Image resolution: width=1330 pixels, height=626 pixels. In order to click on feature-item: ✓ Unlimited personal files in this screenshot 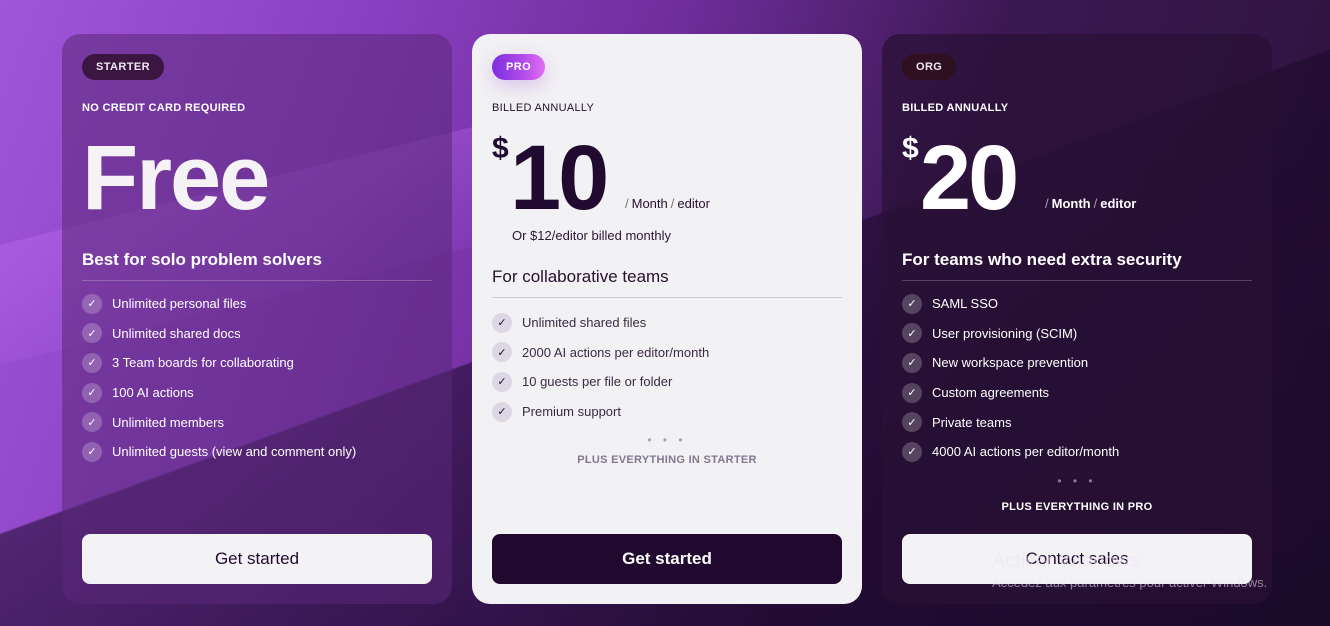, I will do `click(257, 304)`.